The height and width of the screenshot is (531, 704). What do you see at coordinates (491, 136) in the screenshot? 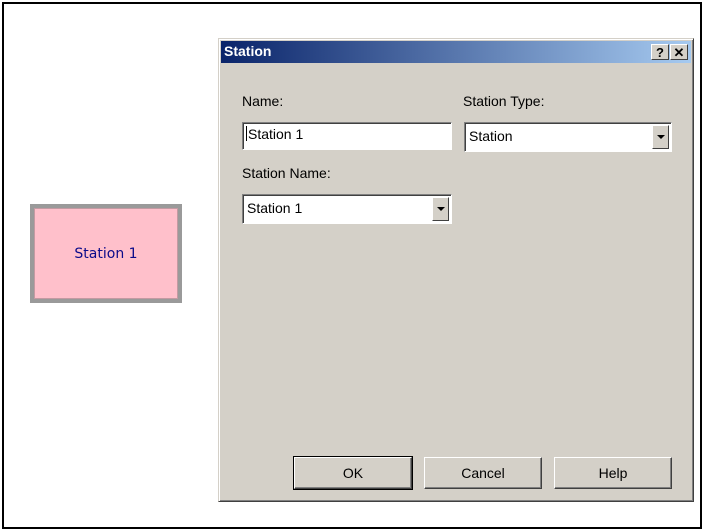
I see `station-type-value: Station` at bounding box center [491, 136].